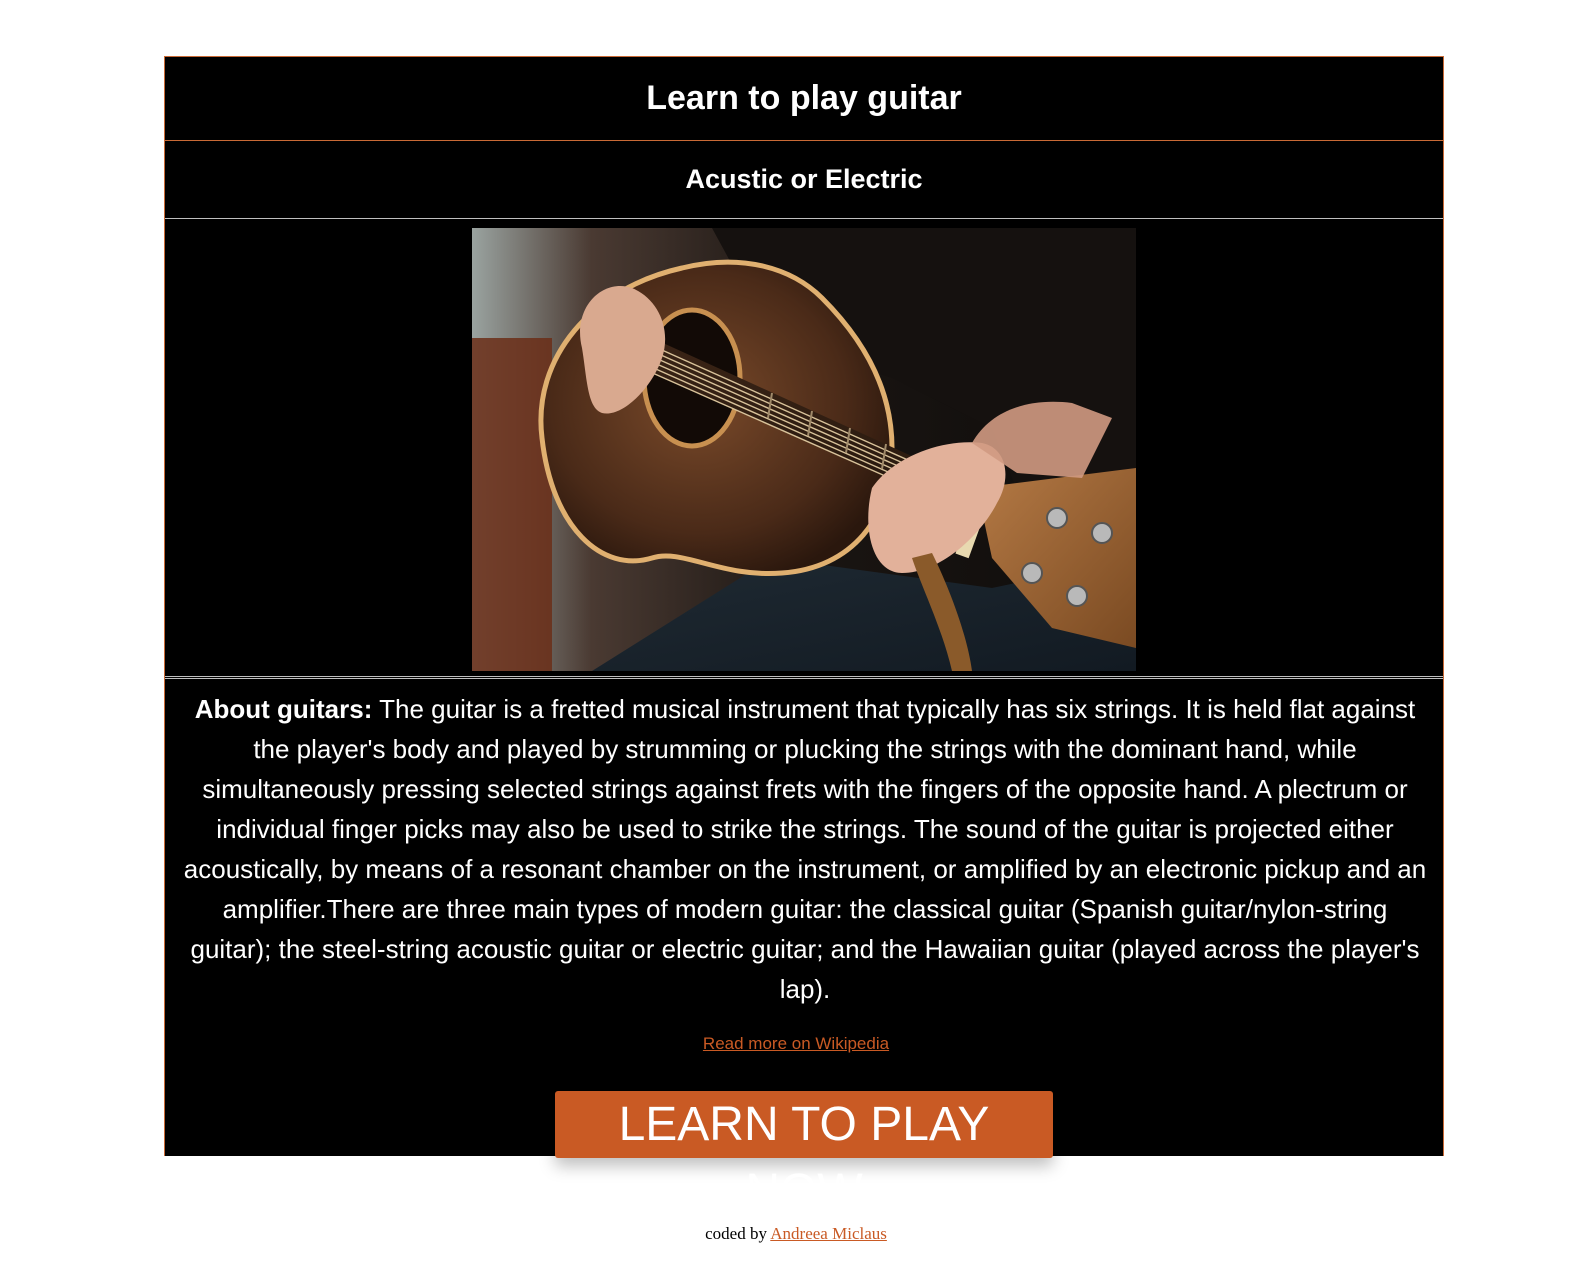 This screenshot has height=1274, width=1592. I want to click on page-title: Learn to play guitar, so click(804, 98).